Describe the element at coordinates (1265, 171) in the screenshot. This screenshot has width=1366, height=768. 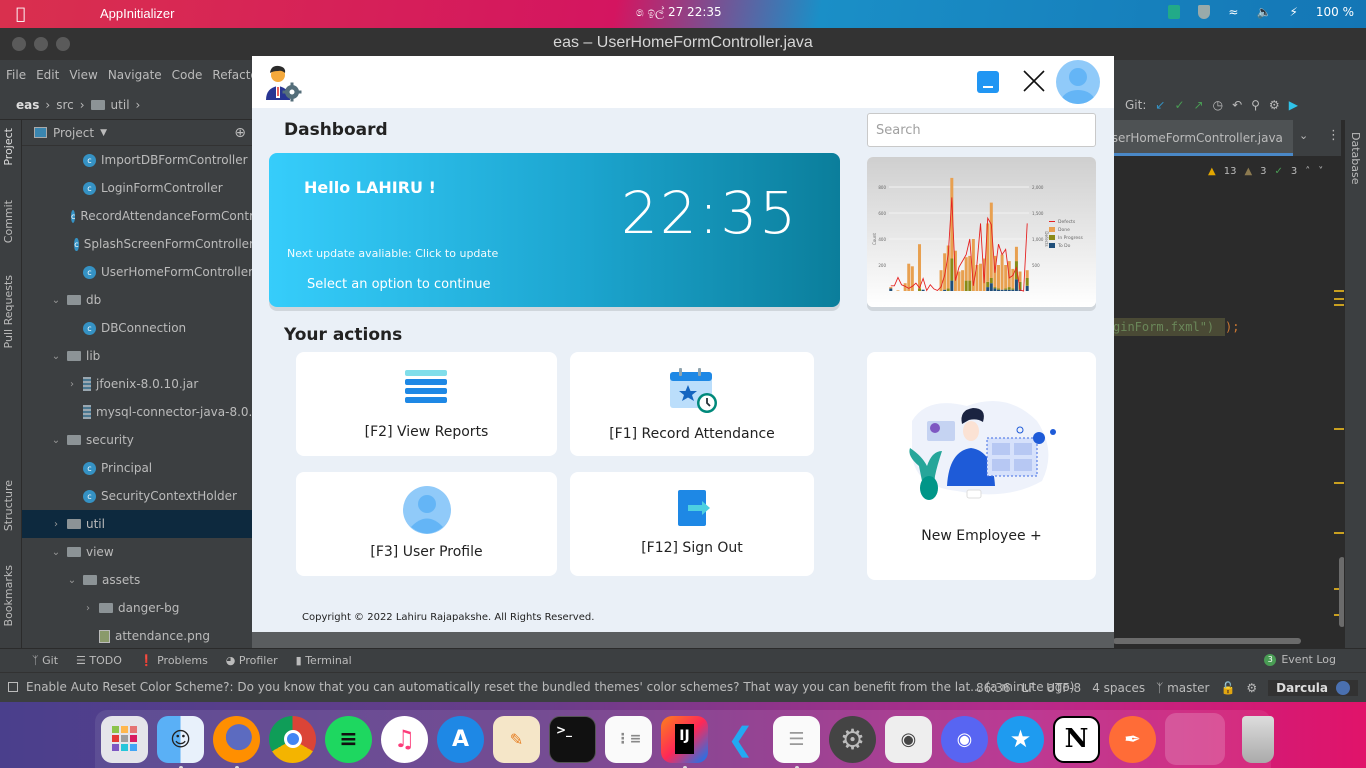
I see `inspection-widget: ▲ 13 ▲ 3 ✓ 3 ˄ ˅` at that location.